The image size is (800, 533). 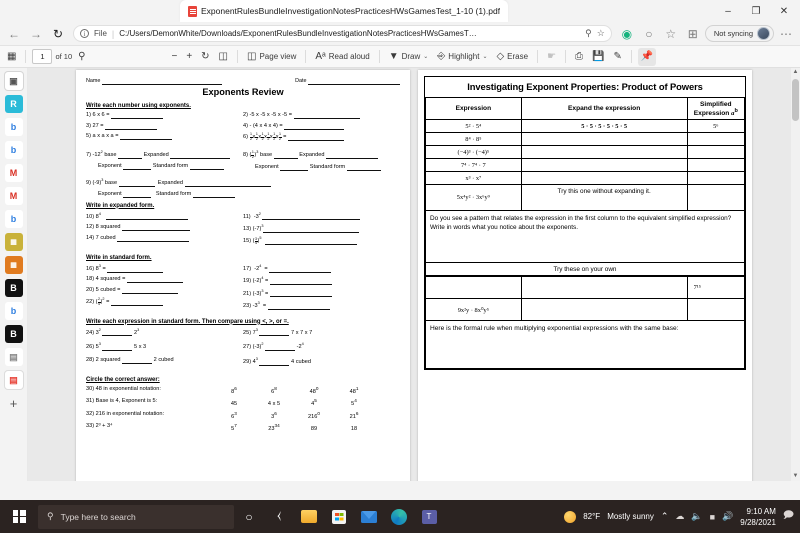 I want to click on sidebar-item-black-b-2: B, so click(x=13, y=334).